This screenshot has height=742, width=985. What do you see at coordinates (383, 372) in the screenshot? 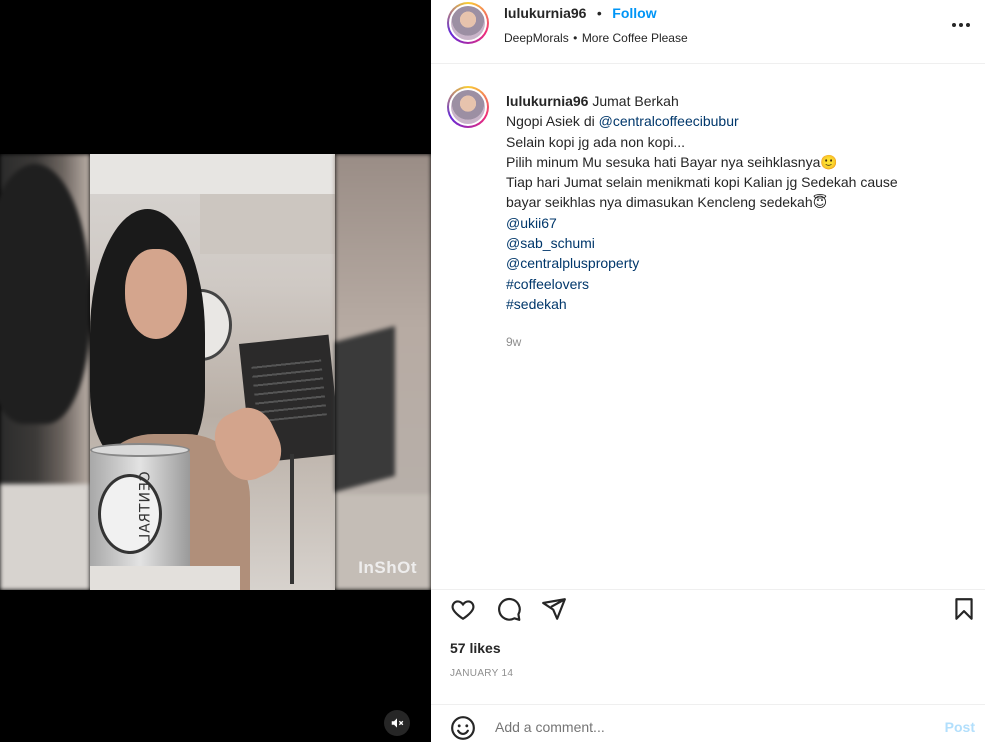
I see `video-blur-right` at bounding box center [383, 372].